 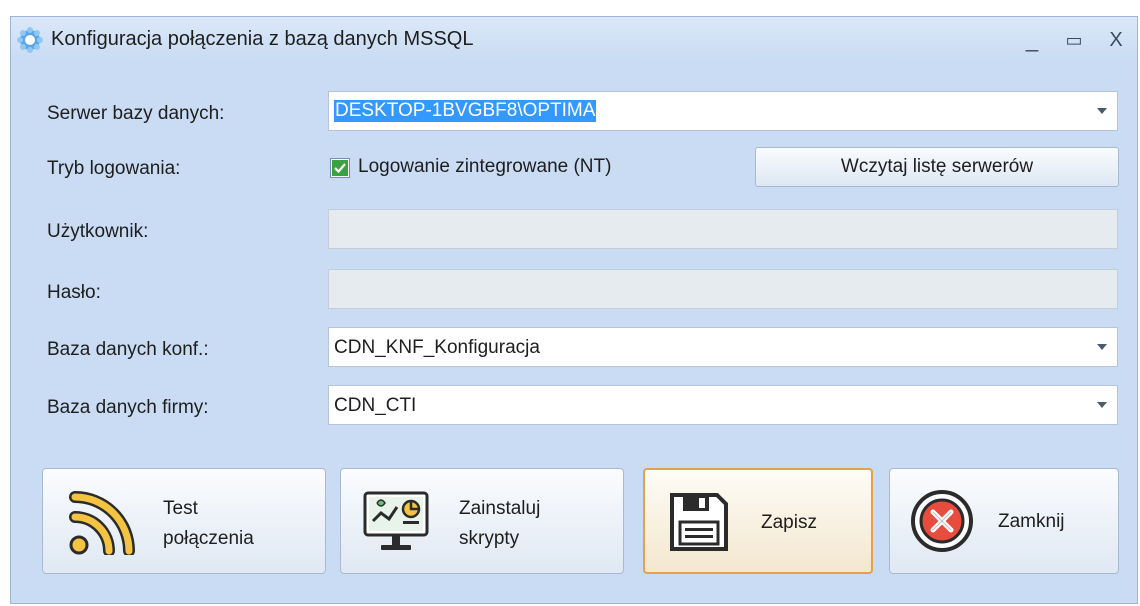 What do you see at coordinates (102, 523) in the screenshot?
I see `wifi-signal-icon` at bounding box center [102, 523].